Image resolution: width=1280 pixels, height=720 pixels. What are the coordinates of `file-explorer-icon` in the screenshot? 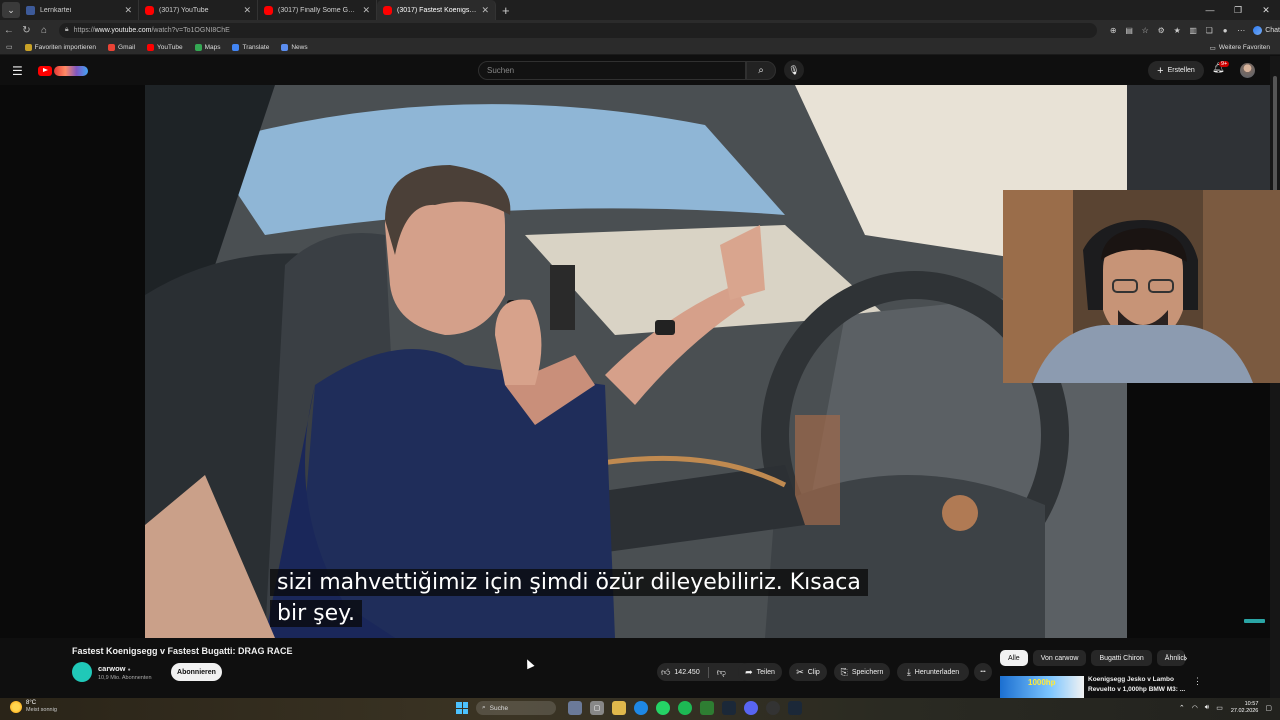 It's located at (619, 708).